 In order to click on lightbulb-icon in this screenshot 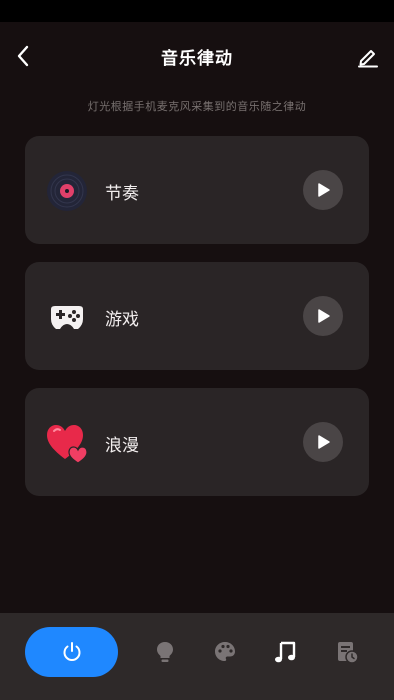, I will do `click(165, 652)`.